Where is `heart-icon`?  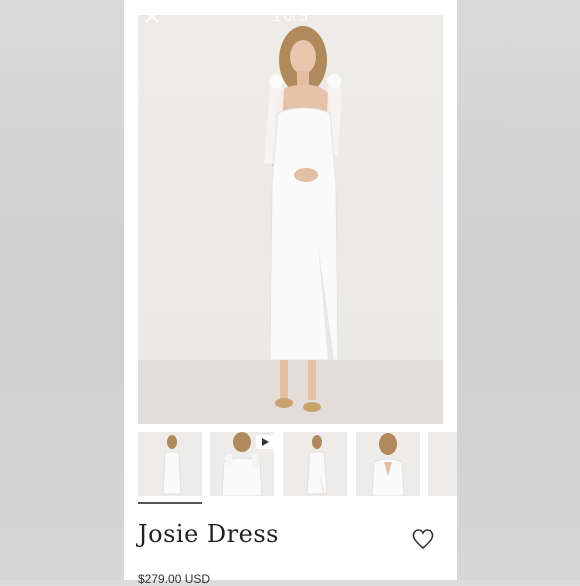 heart-icon is located at coordinates (423, 539).